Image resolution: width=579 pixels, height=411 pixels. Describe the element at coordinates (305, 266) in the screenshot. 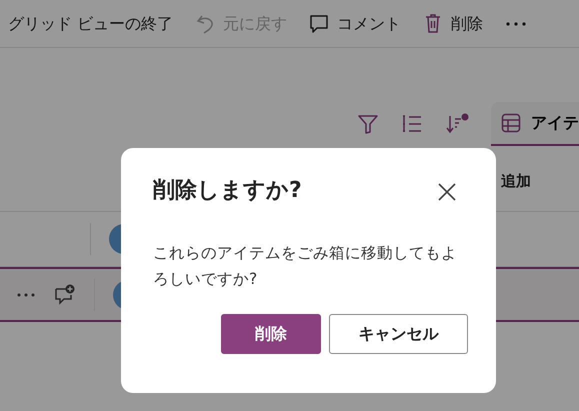

I see `dialog-message: これらのアイテムをごみ箱に移動してもよろしいですか?` at that location.